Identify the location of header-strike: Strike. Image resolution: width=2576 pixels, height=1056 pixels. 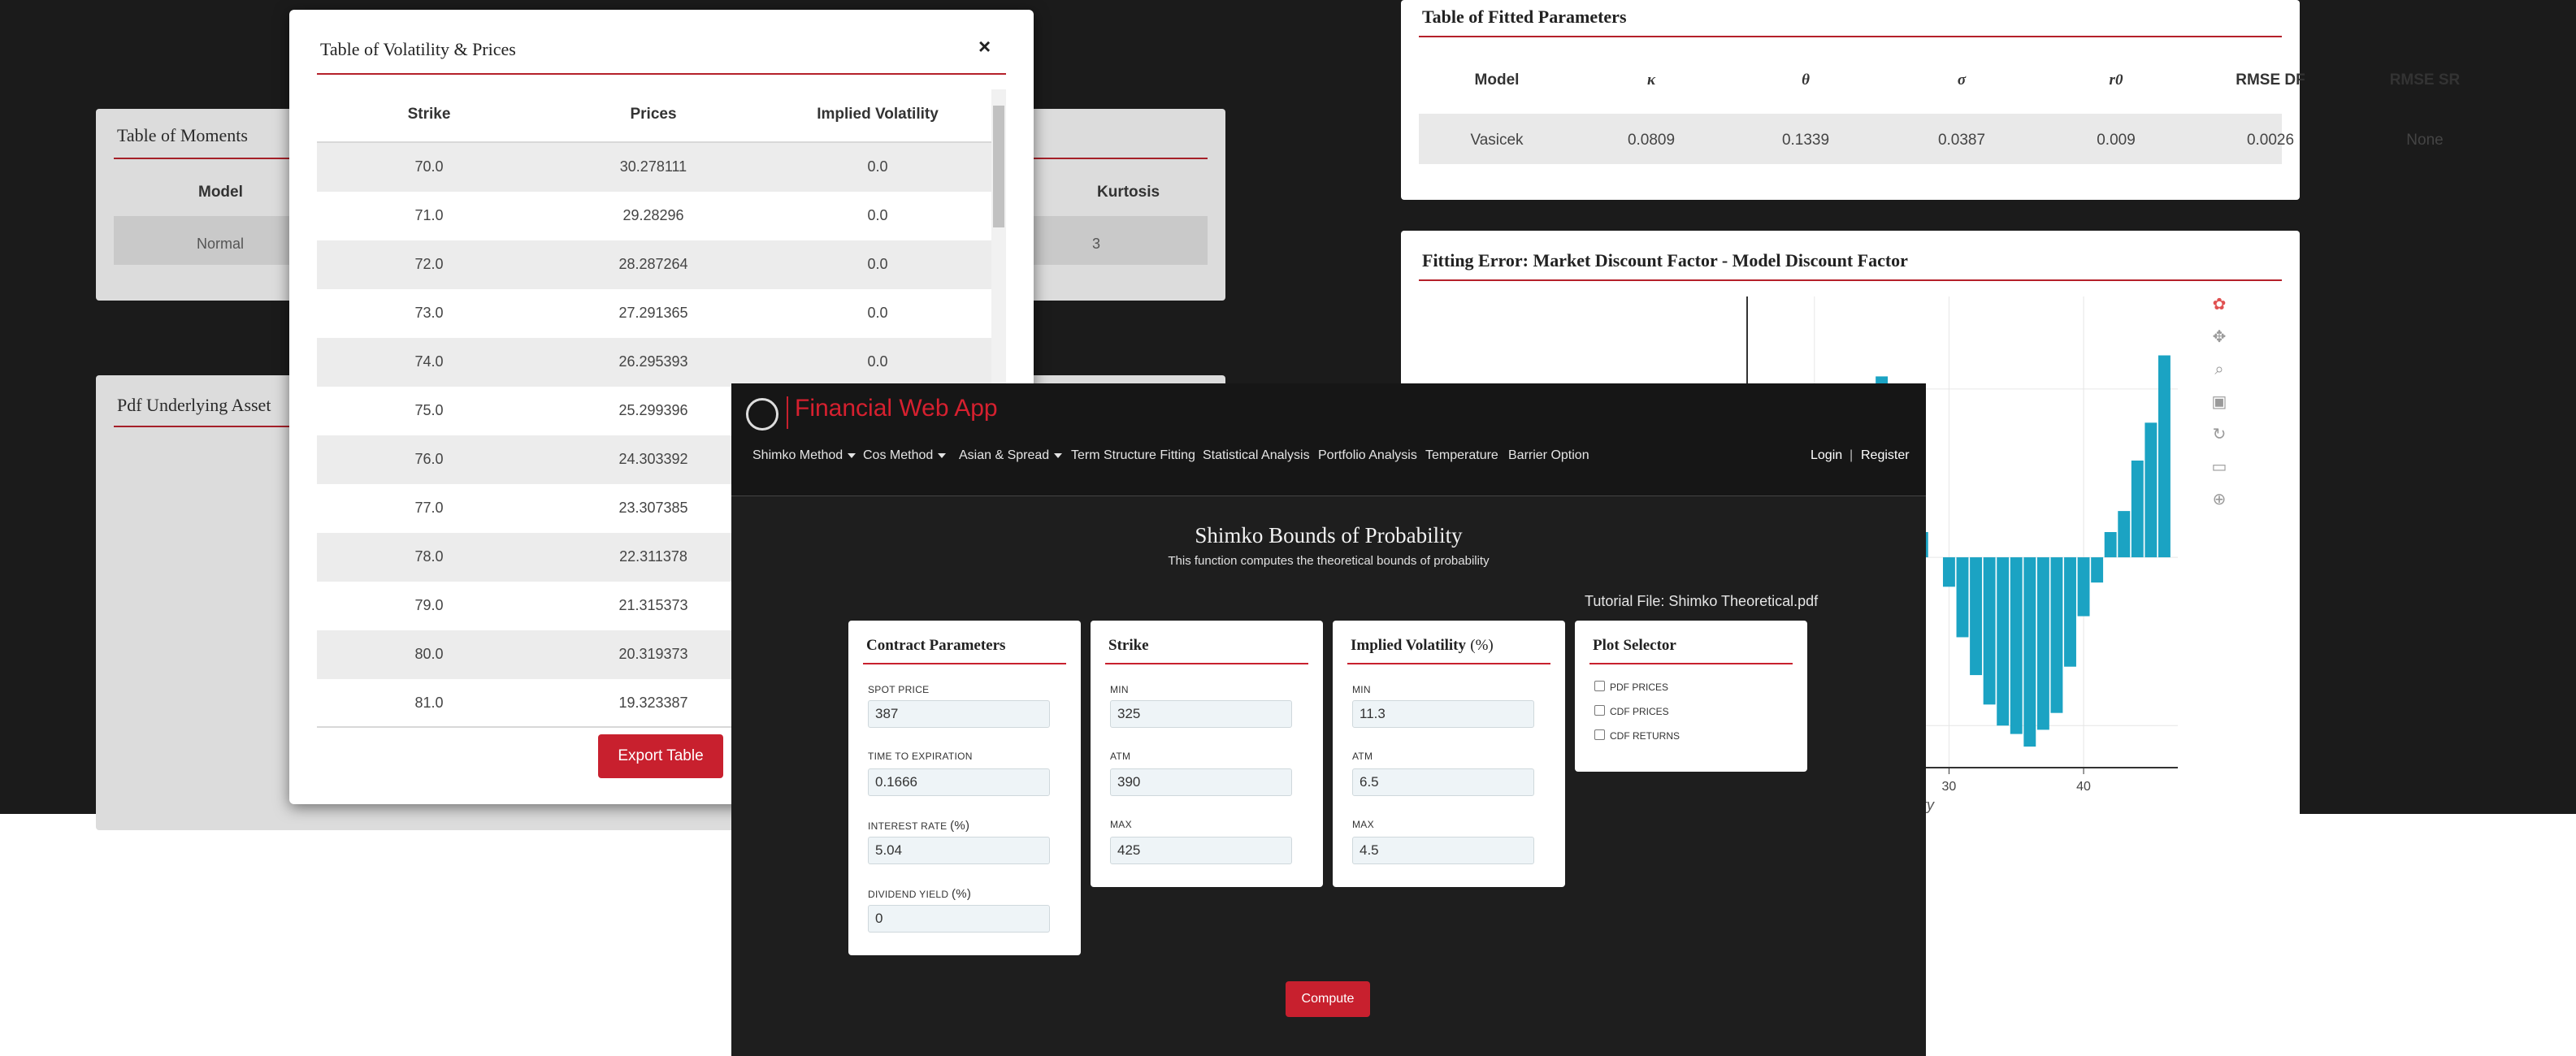
(429, 114).